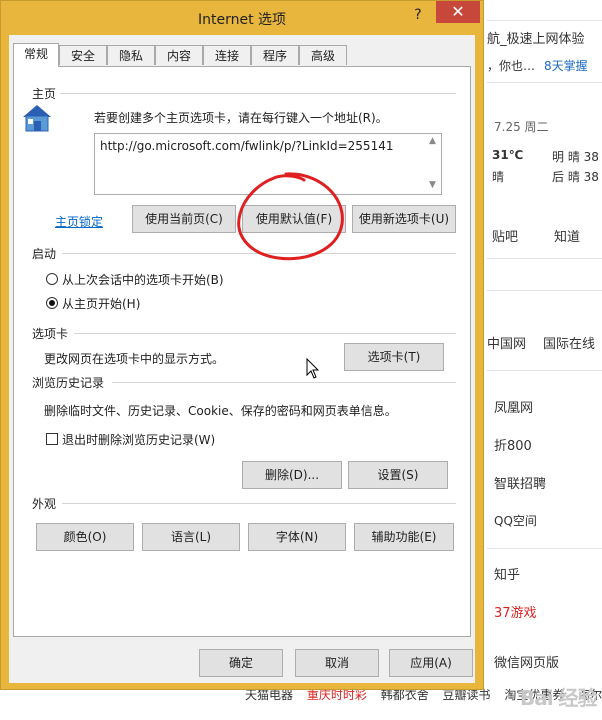  What do you see at coordinates (513, 406) in the screenshot?
I see `bg-list-item: 凤凰网` at bounding box center [513, 406].